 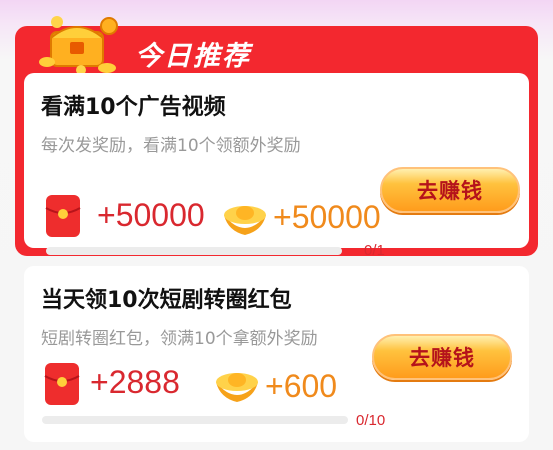 What do you see at coordinates (151, 215) in the screenshot?
I see `cash-reward: +50000` at bounding box center [151, 215].